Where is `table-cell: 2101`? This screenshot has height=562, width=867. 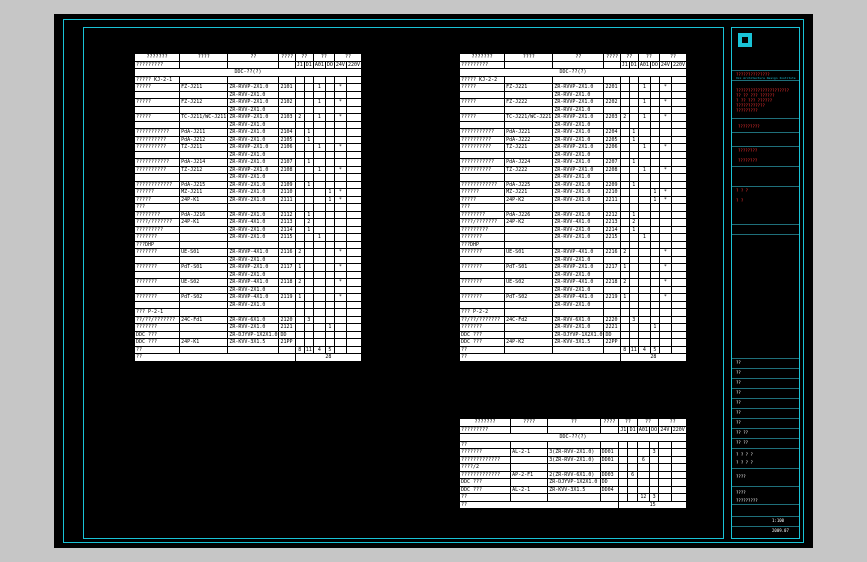 table-cell: 2101 is located at coordinates (287, 87).